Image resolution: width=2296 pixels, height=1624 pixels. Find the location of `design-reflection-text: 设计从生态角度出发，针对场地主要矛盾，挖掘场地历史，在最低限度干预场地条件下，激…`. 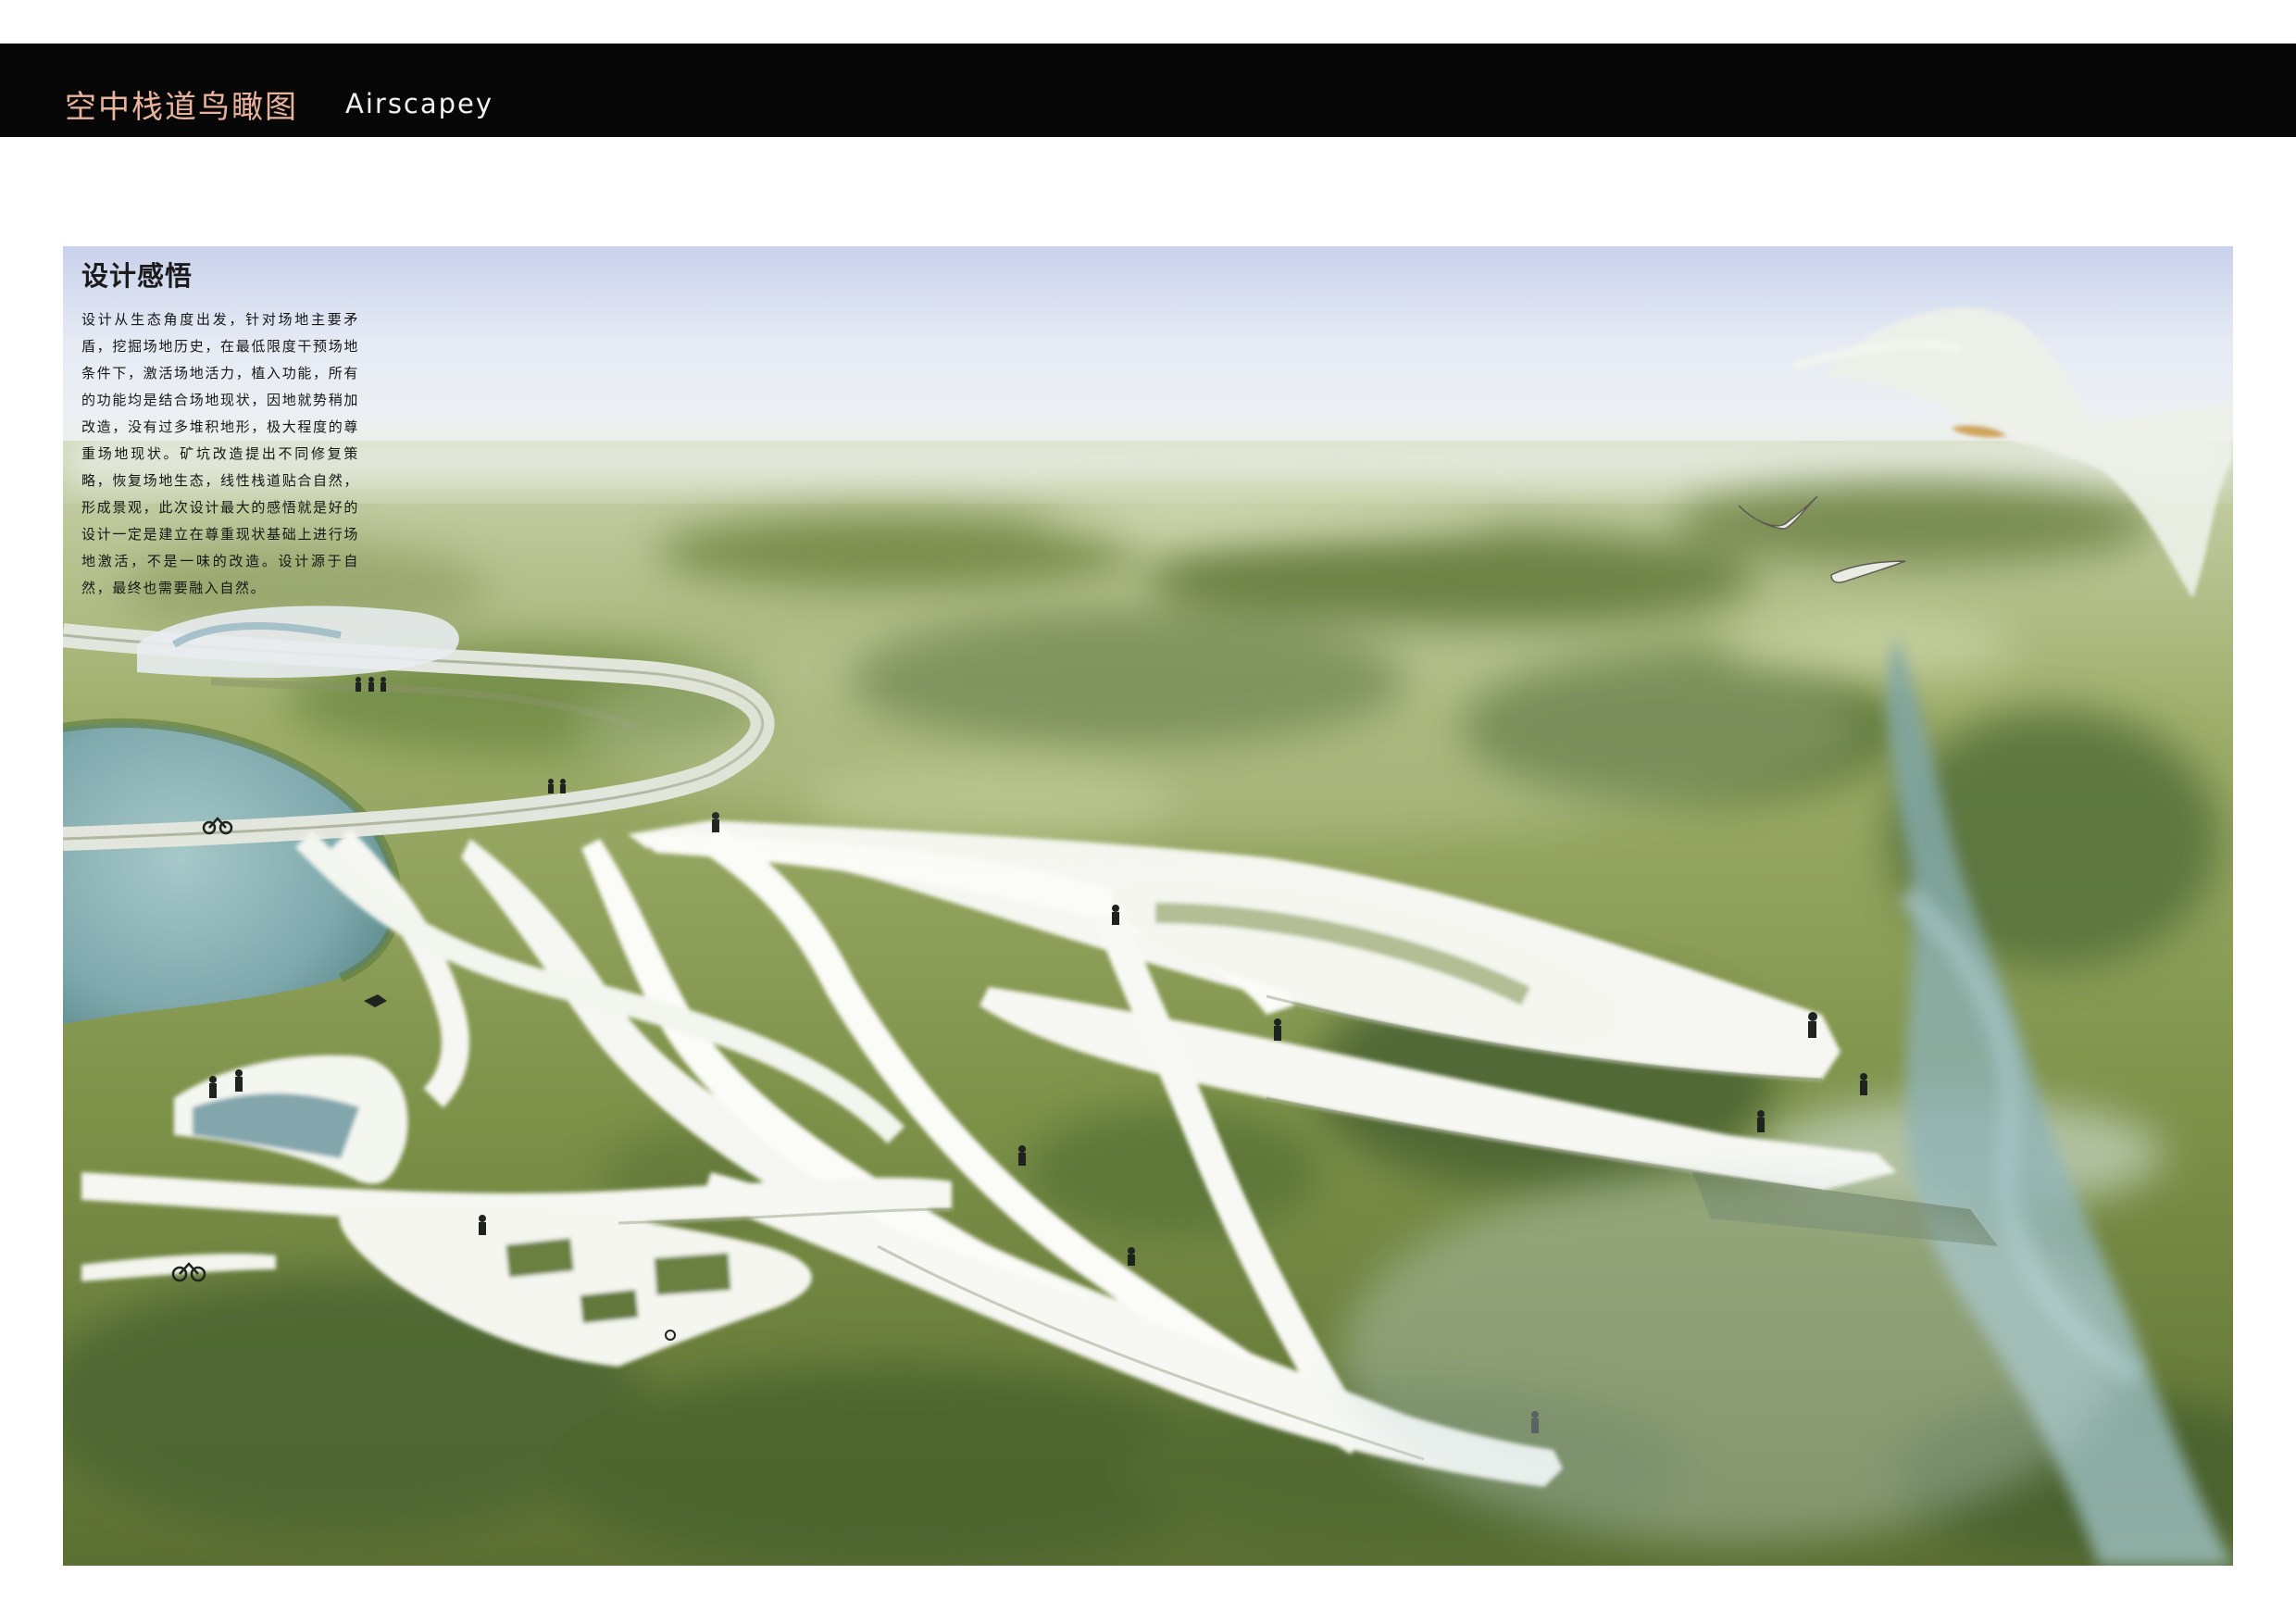

design-reflection-text: 设计从生态角度出发，针对场地主要矛盾，挖掘场地历史，在最低限度干预场地条件下，激… is located at coordinates (220, 453).